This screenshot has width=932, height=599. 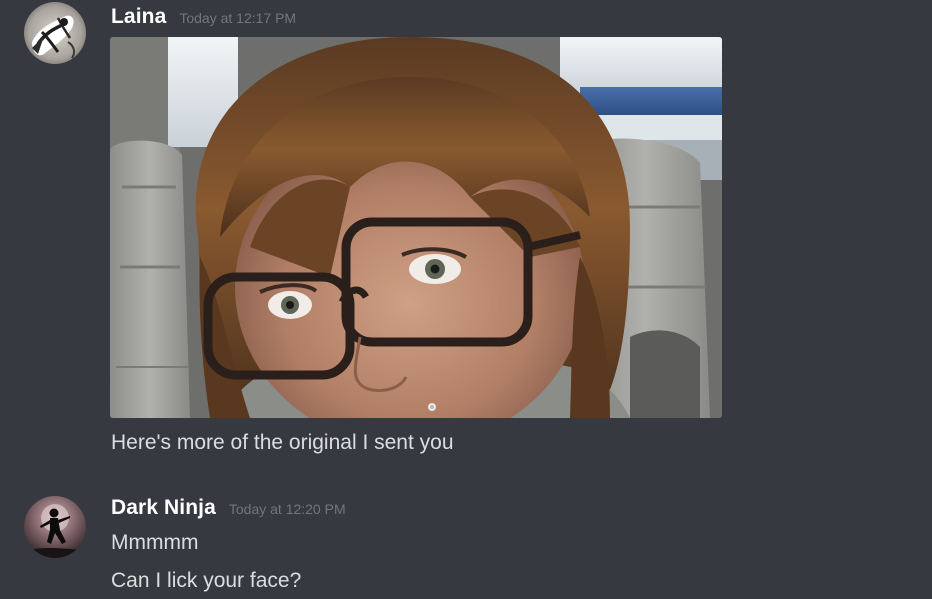 What do you see at coordinates (163, 508) in the screenshot?
I see `username: Dark Ninja` at bounding box center [163, 508].